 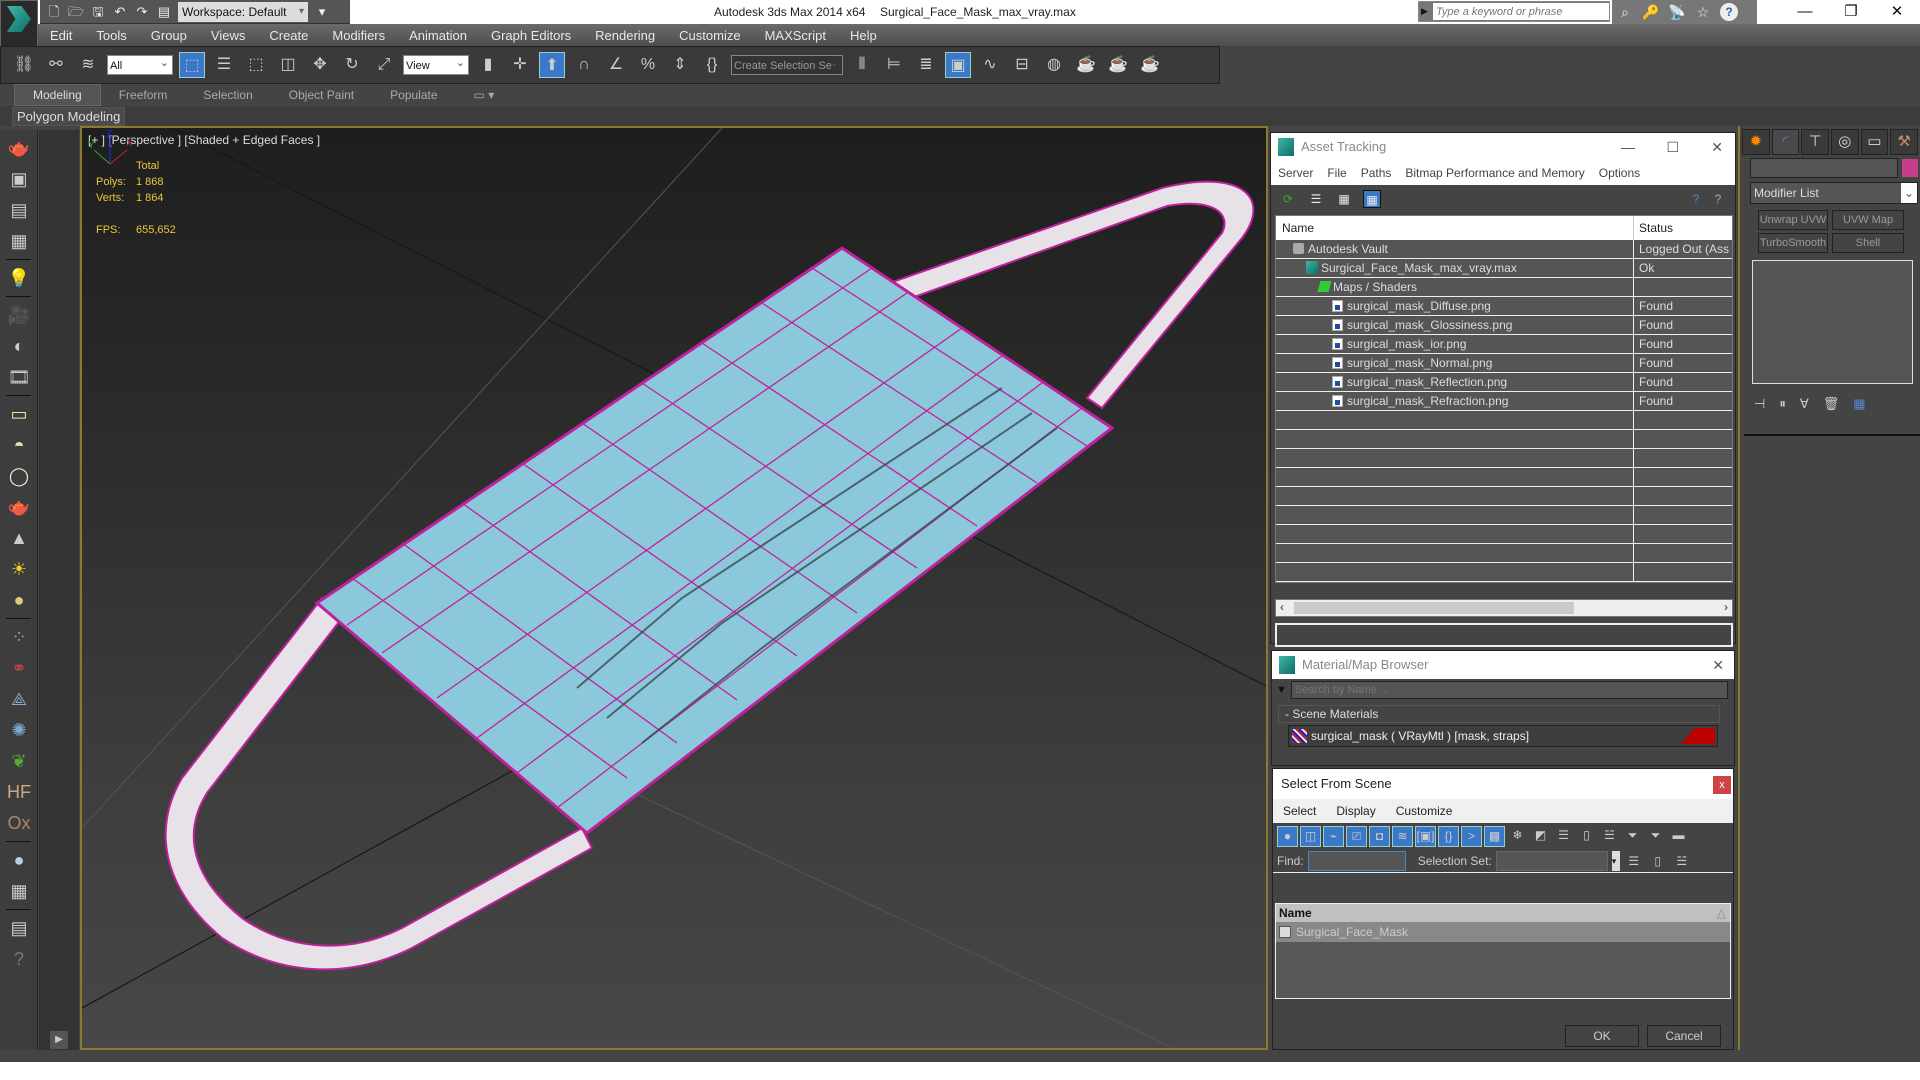 I want to click on menu-server: Server, so click(x=1295, y=173).